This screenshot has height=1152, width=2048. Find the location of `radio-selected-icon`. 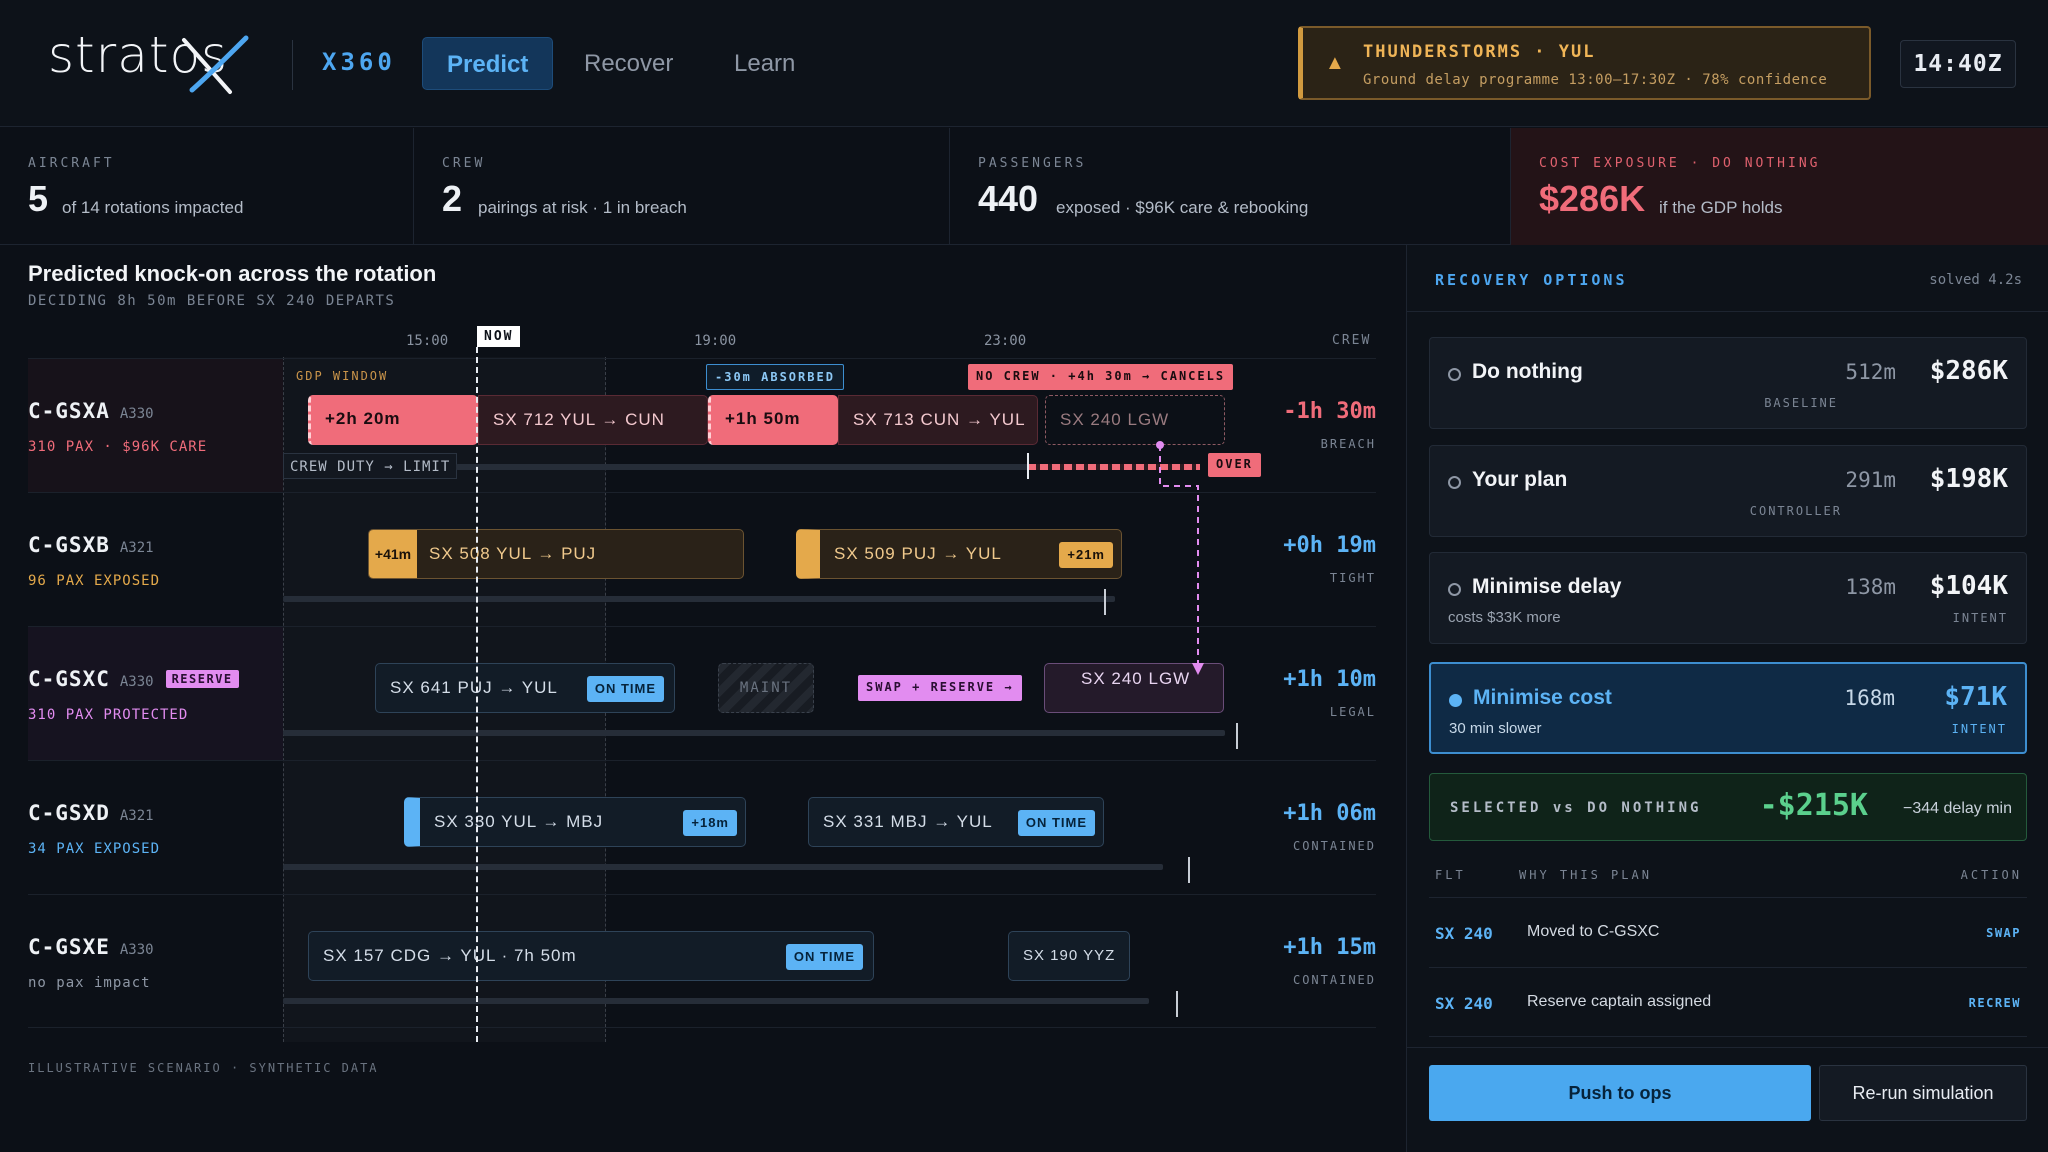

radio-selected-icon is located at coordinates (1455, 700).